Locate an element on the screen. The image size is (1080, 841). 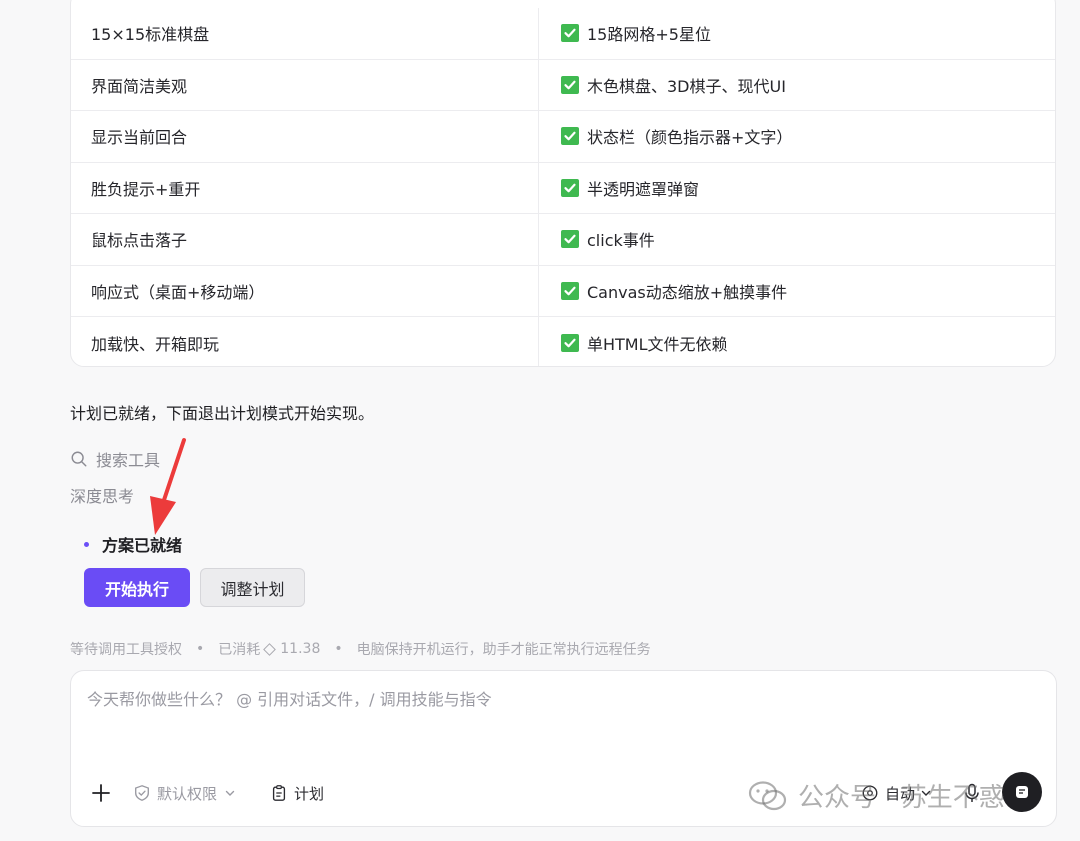
implementation-text: 木色棋盘、3D棋子、现代UI is located at coordinates (686, 86).